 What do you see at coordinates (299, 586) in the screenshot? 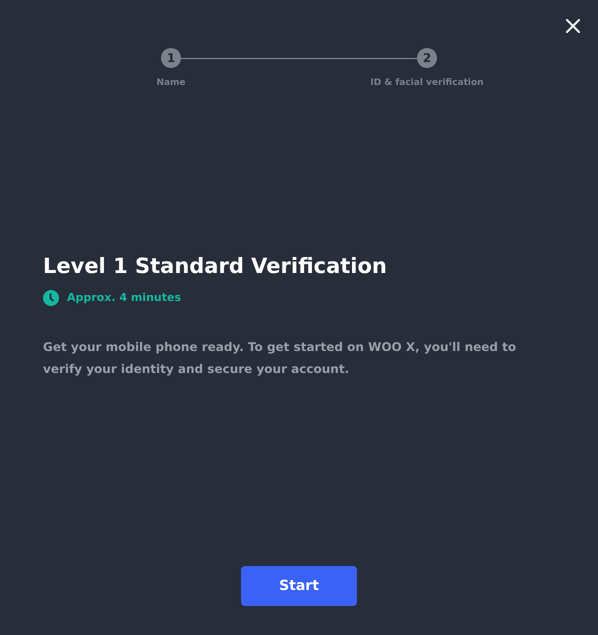
I see `start-button: Start` at bounding box center [299, 586].